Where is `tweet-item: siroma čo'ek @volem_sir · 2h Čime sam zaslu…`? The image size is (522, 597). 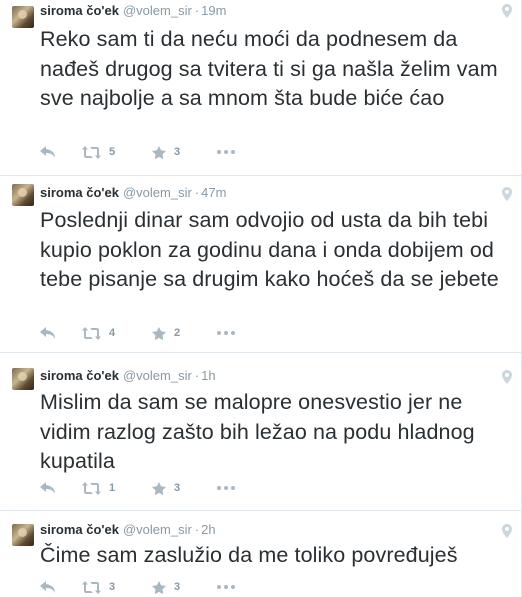
tweet-item: siroma čo'ek @volem_sir · 2h Čime sam zaslu… is located at coordinates (261, 554).